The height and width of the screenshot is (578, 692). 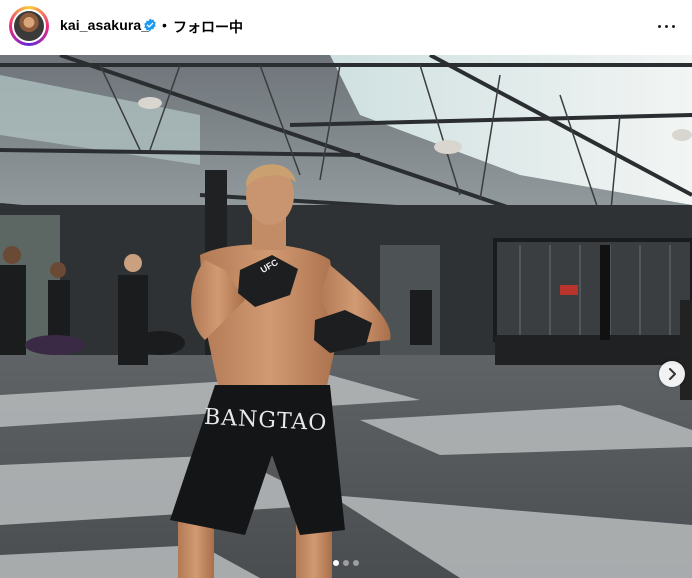 I want to click on avatar, so click(x=29, y=26).